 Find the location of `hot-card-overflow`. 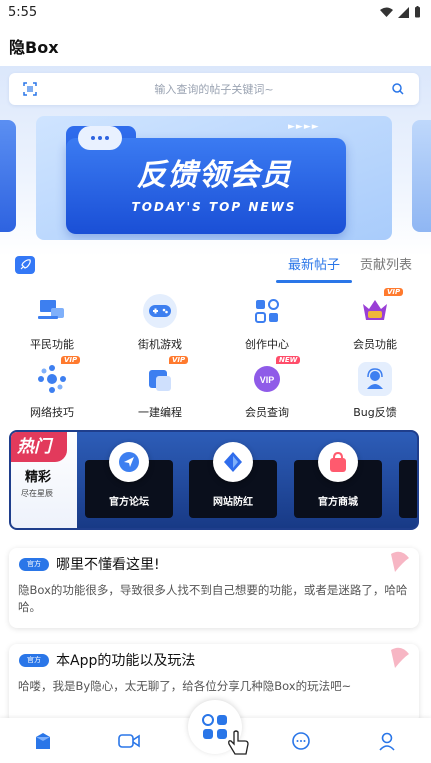

hot-card-overflow is located at coordinates (408, 489).